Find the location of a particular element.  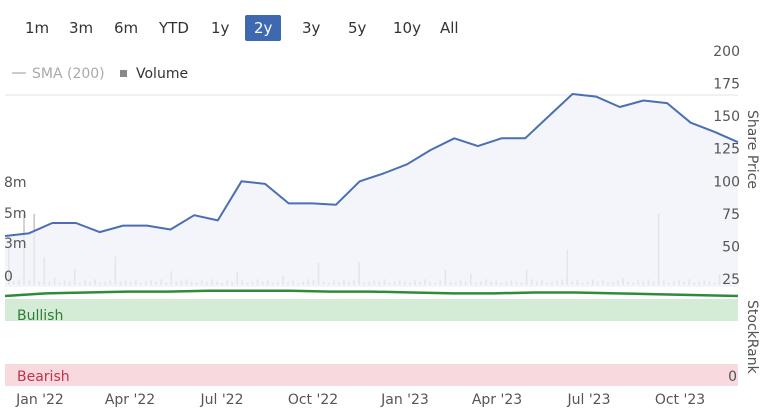

range-button-all: All is located at coordinates (449, 28).